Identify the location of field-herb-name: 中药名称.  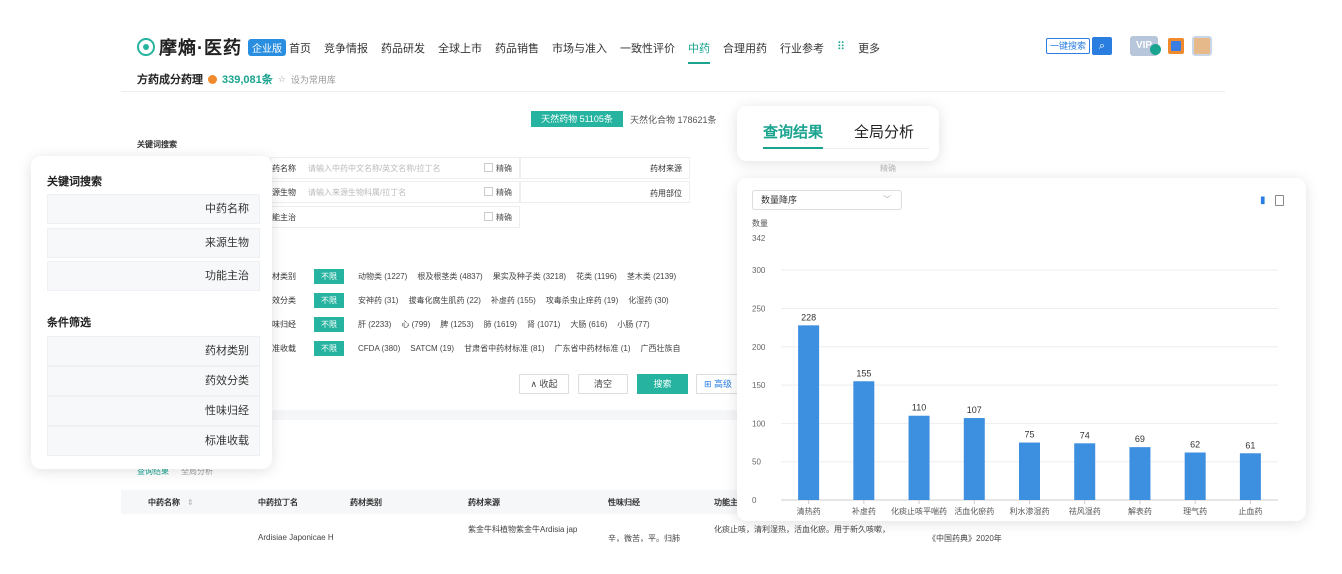
(153, 209).